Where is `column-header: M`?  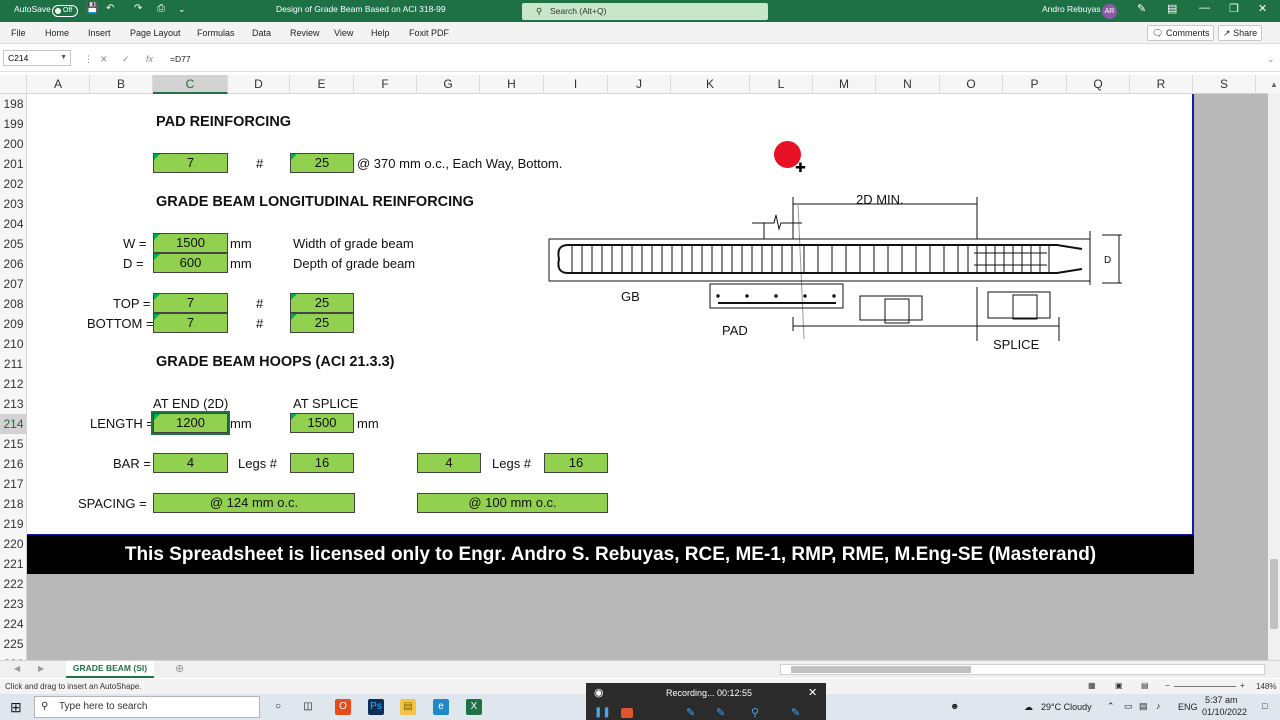
column-header: M is located at coordinates (844, 84).